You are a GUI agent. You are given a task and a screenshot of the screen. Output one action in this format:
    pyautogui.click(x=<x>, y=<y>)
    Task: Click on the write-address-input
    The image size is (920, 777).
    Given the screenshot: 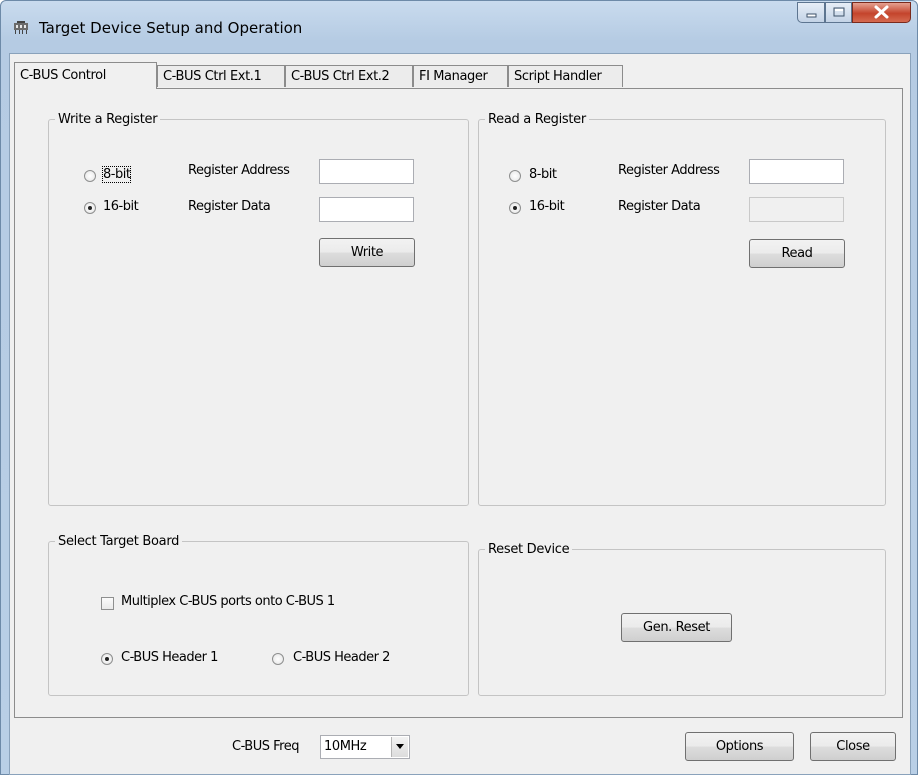 What is the action you would take?
    pyautogui.click(x=366, y=171)
    